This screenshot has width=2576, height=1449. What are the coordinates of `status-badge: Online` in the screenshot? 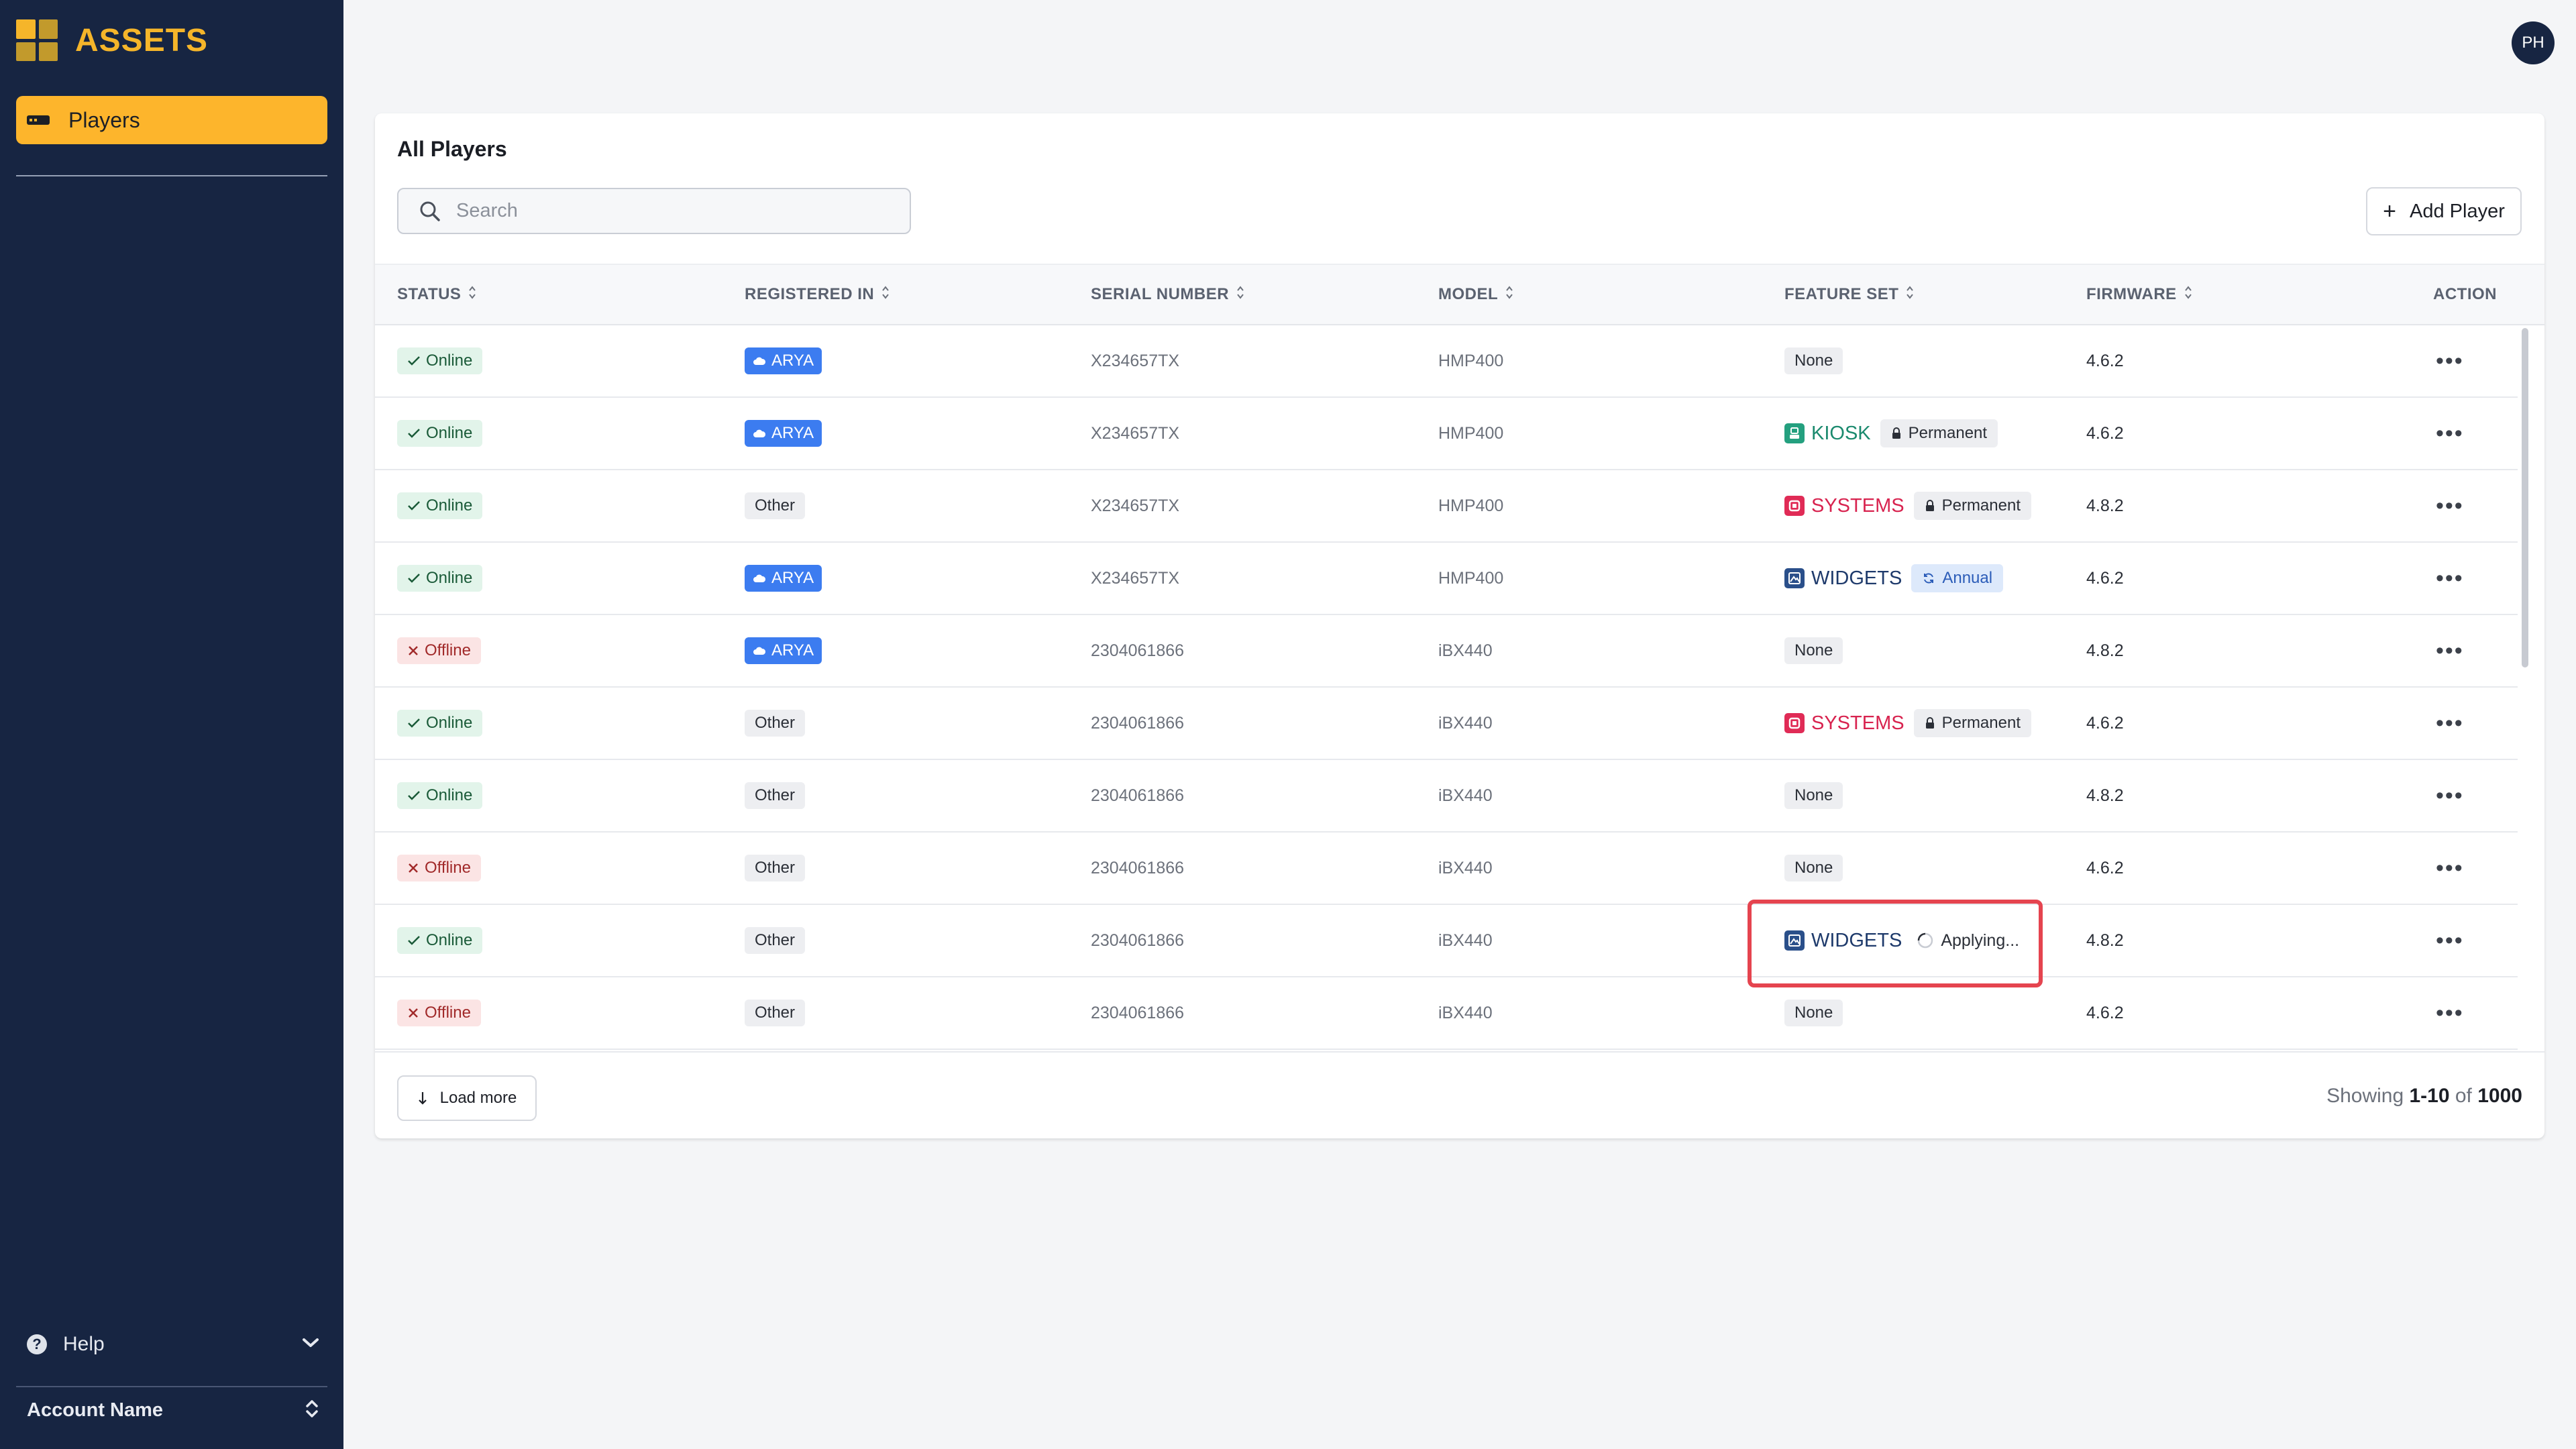 It's located at (440, 578).